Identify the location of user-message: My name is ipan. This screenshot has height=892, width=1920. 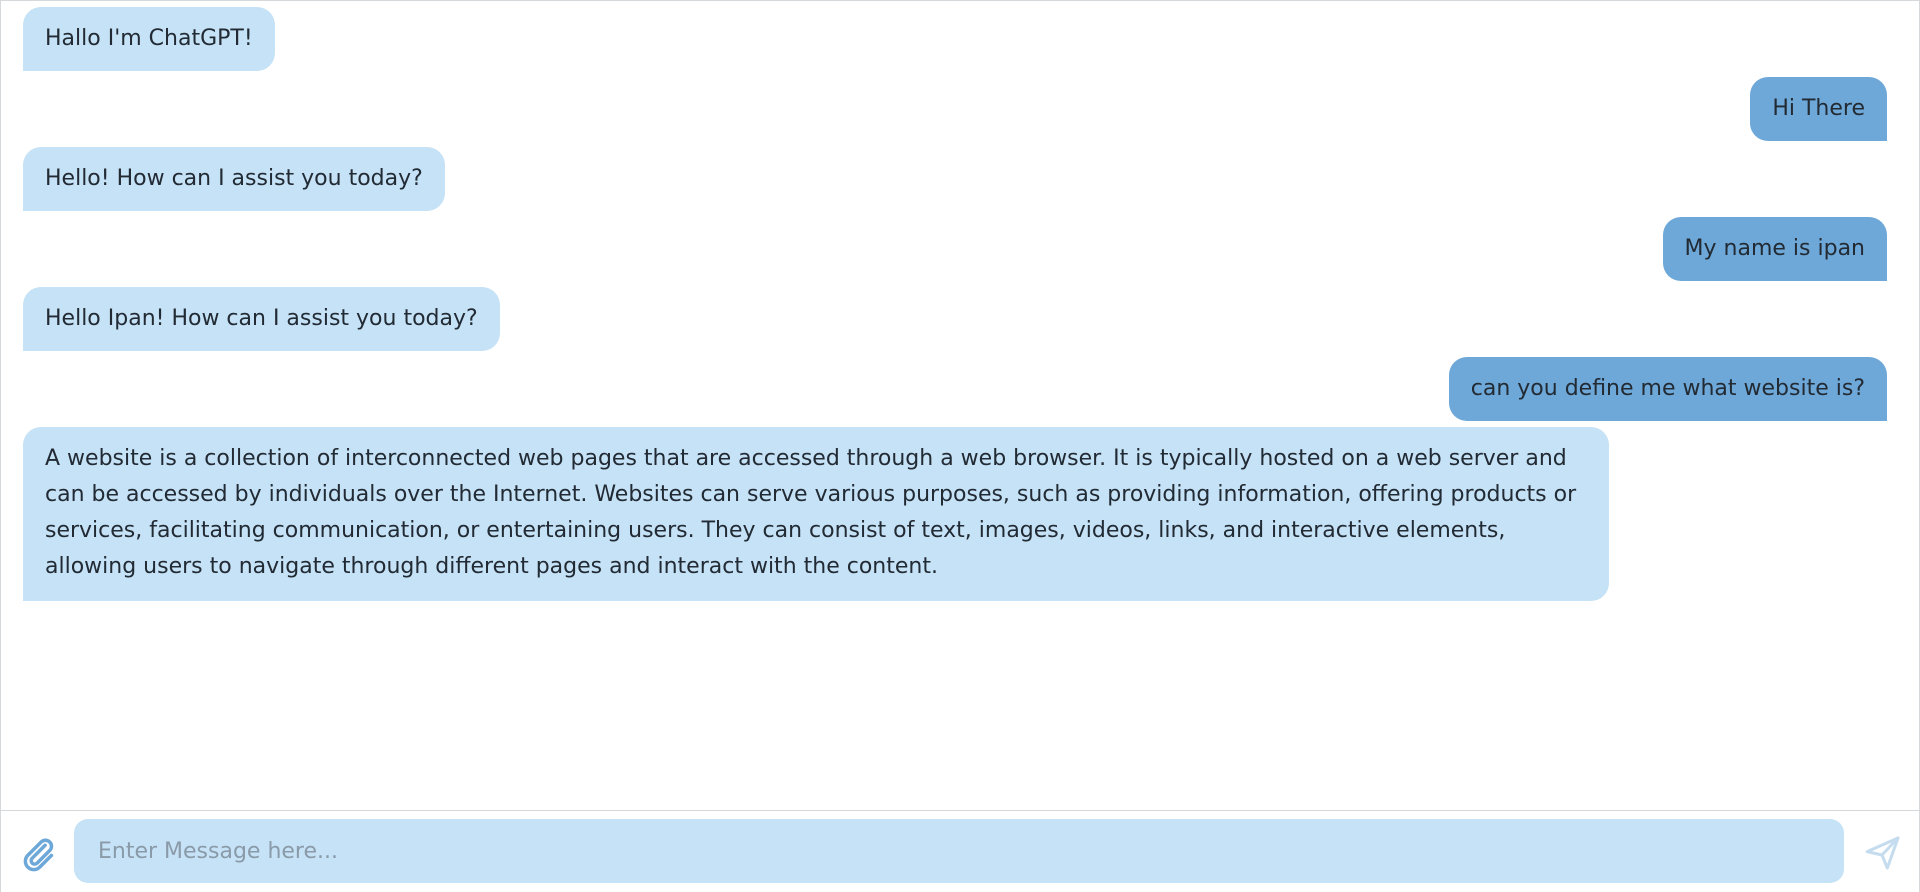
(1774, 249).